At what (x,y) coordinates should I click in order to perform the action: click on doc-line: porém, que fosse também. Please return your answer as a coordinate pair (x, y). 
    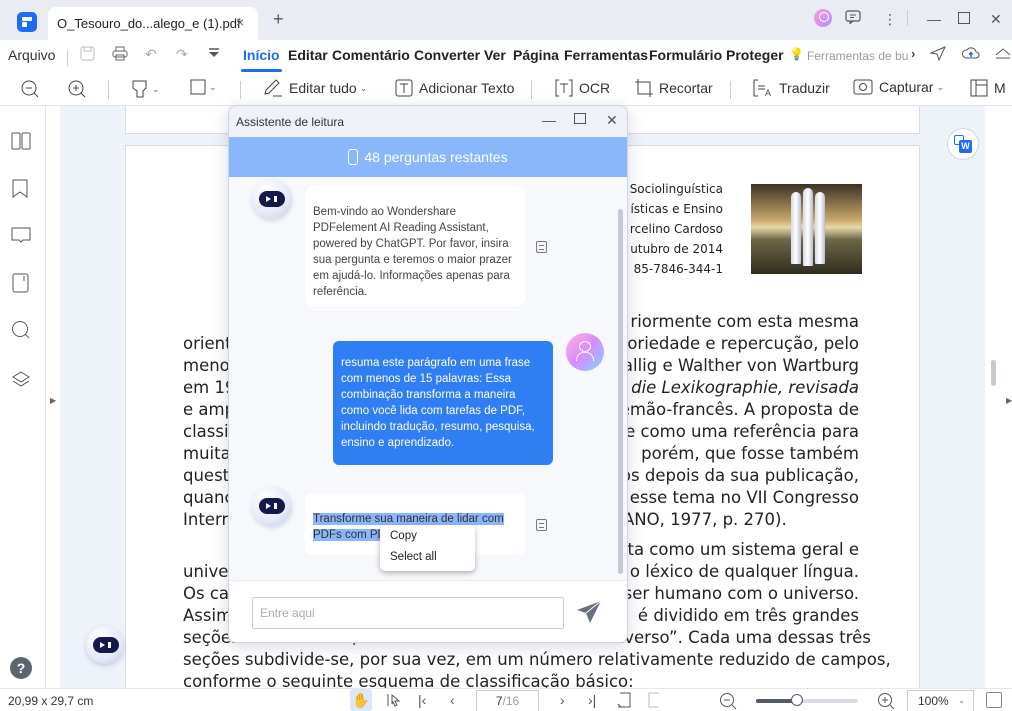
    Looking at the image, I should click on (750, 453).